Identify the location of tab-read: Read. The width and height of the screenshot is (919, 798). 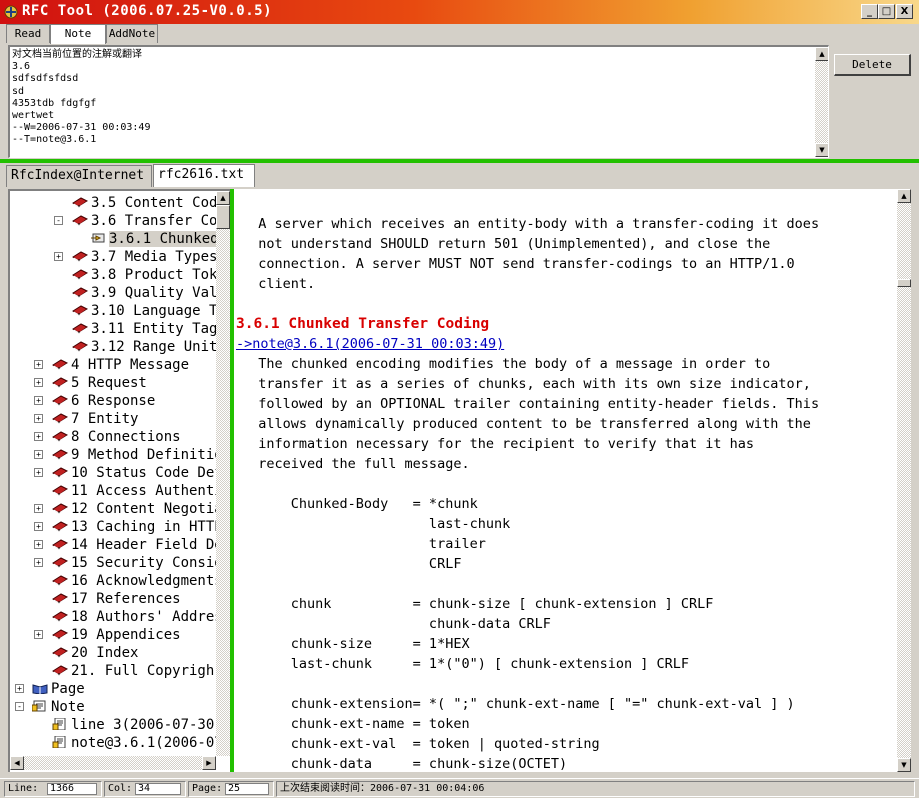
(28, 33).